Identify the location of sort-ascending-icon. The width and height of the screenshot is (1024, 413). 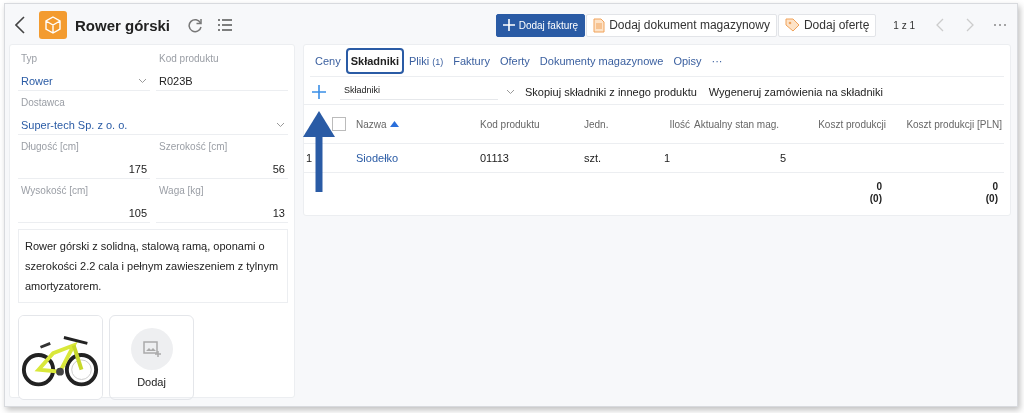
(394, 124).